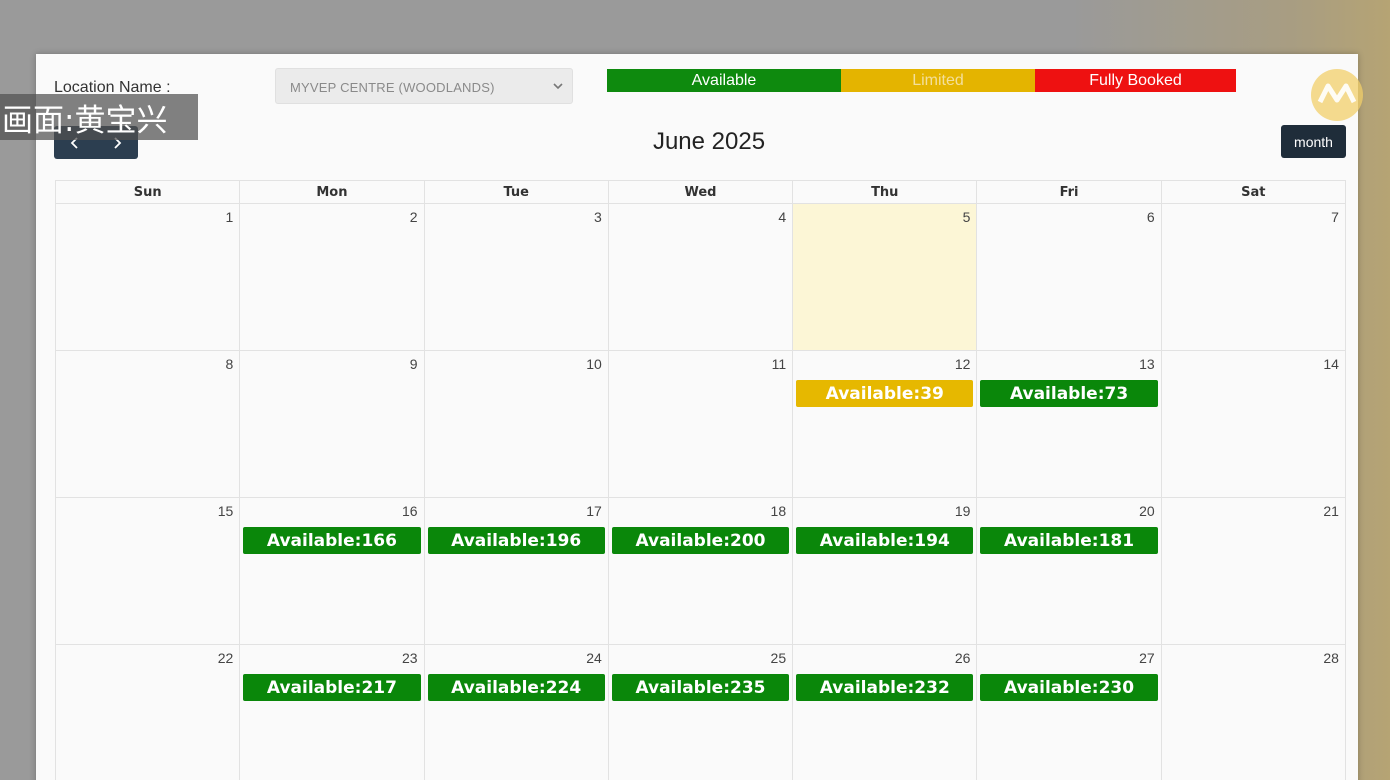 This screenshot has height=780, width=1390. What do you see at coordinates (1331, 511) in the screenshot?
I see `day-number: 21` at bounding box center [1331, 511].